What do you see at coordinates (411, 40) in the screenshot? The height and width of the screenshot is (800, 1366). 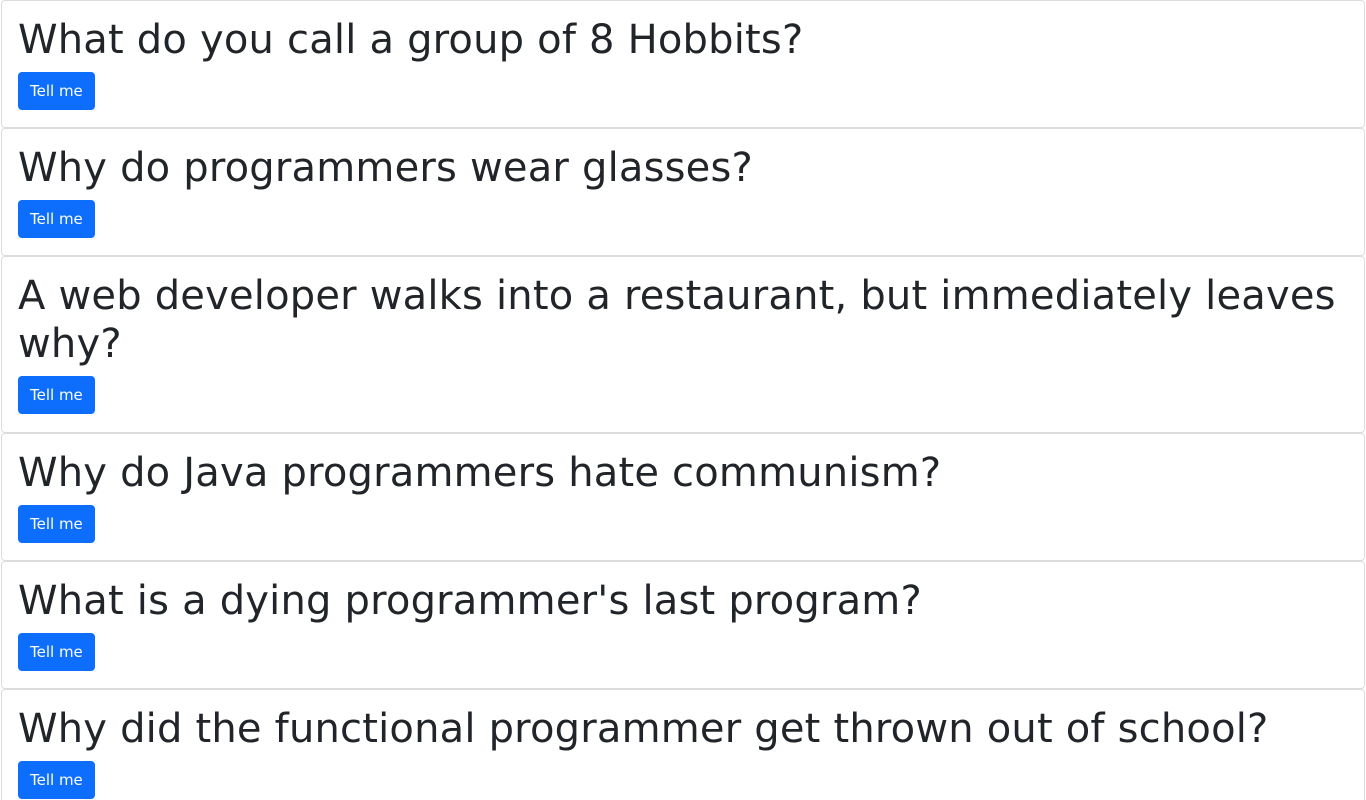 I see `joke-question: What do you call a group of 8 Hobbits?` at bounding box center [411, 40].